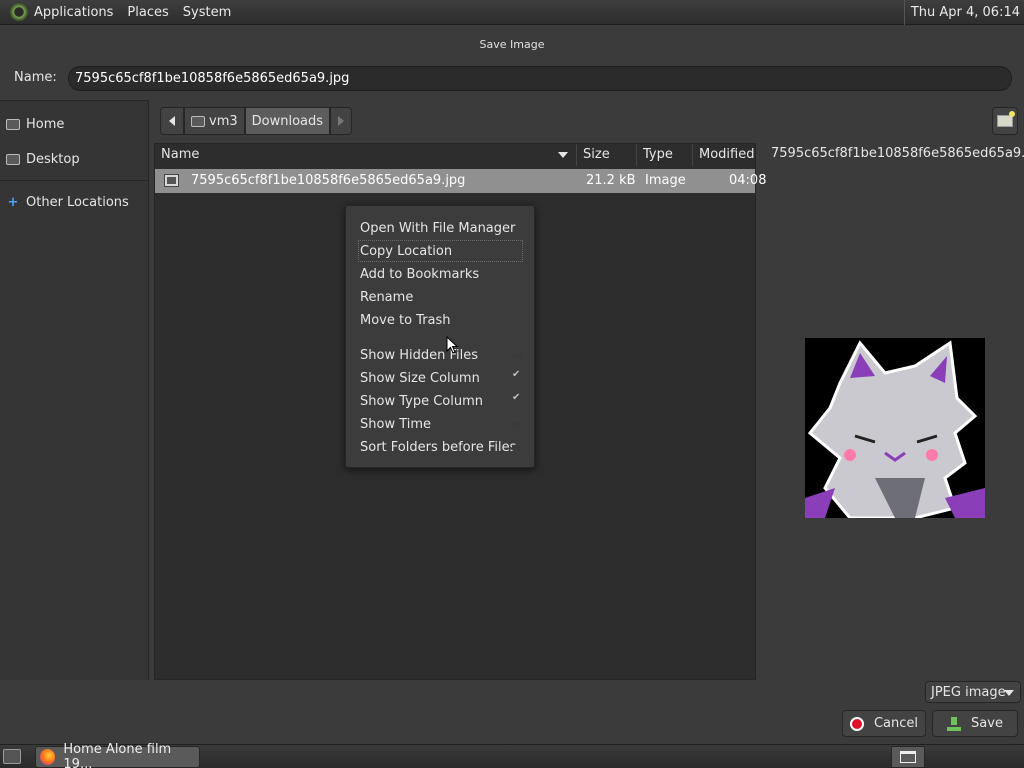  I want to click on column-header-size: Size, so click(607, 155).